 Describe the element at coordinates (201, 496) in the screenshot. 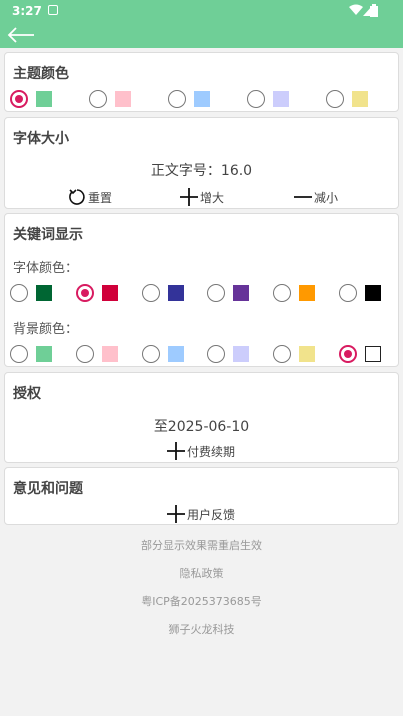

I see `feedback-card: 意见和问题 用户反馈` at that location.